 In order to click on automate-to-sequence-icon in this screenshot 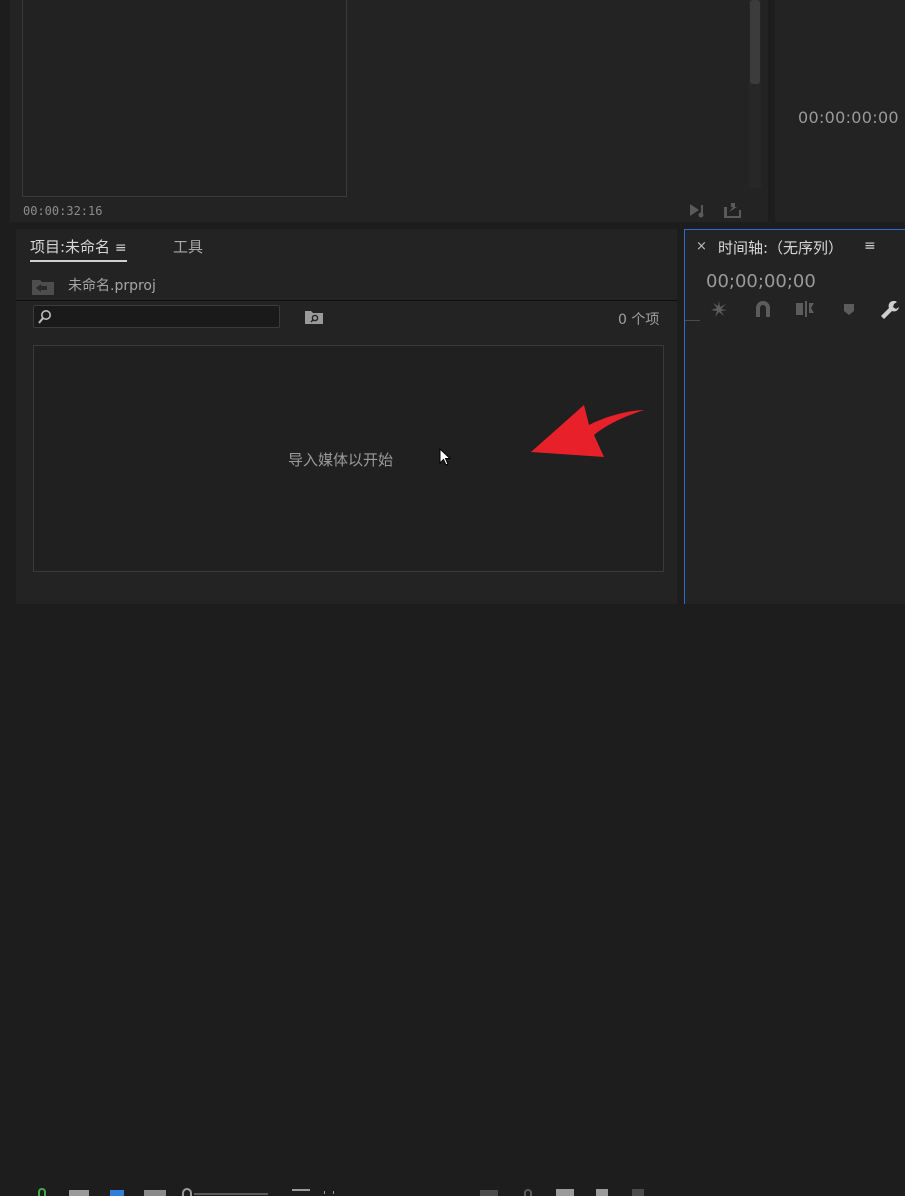, I will do `click(489, 1193)`.